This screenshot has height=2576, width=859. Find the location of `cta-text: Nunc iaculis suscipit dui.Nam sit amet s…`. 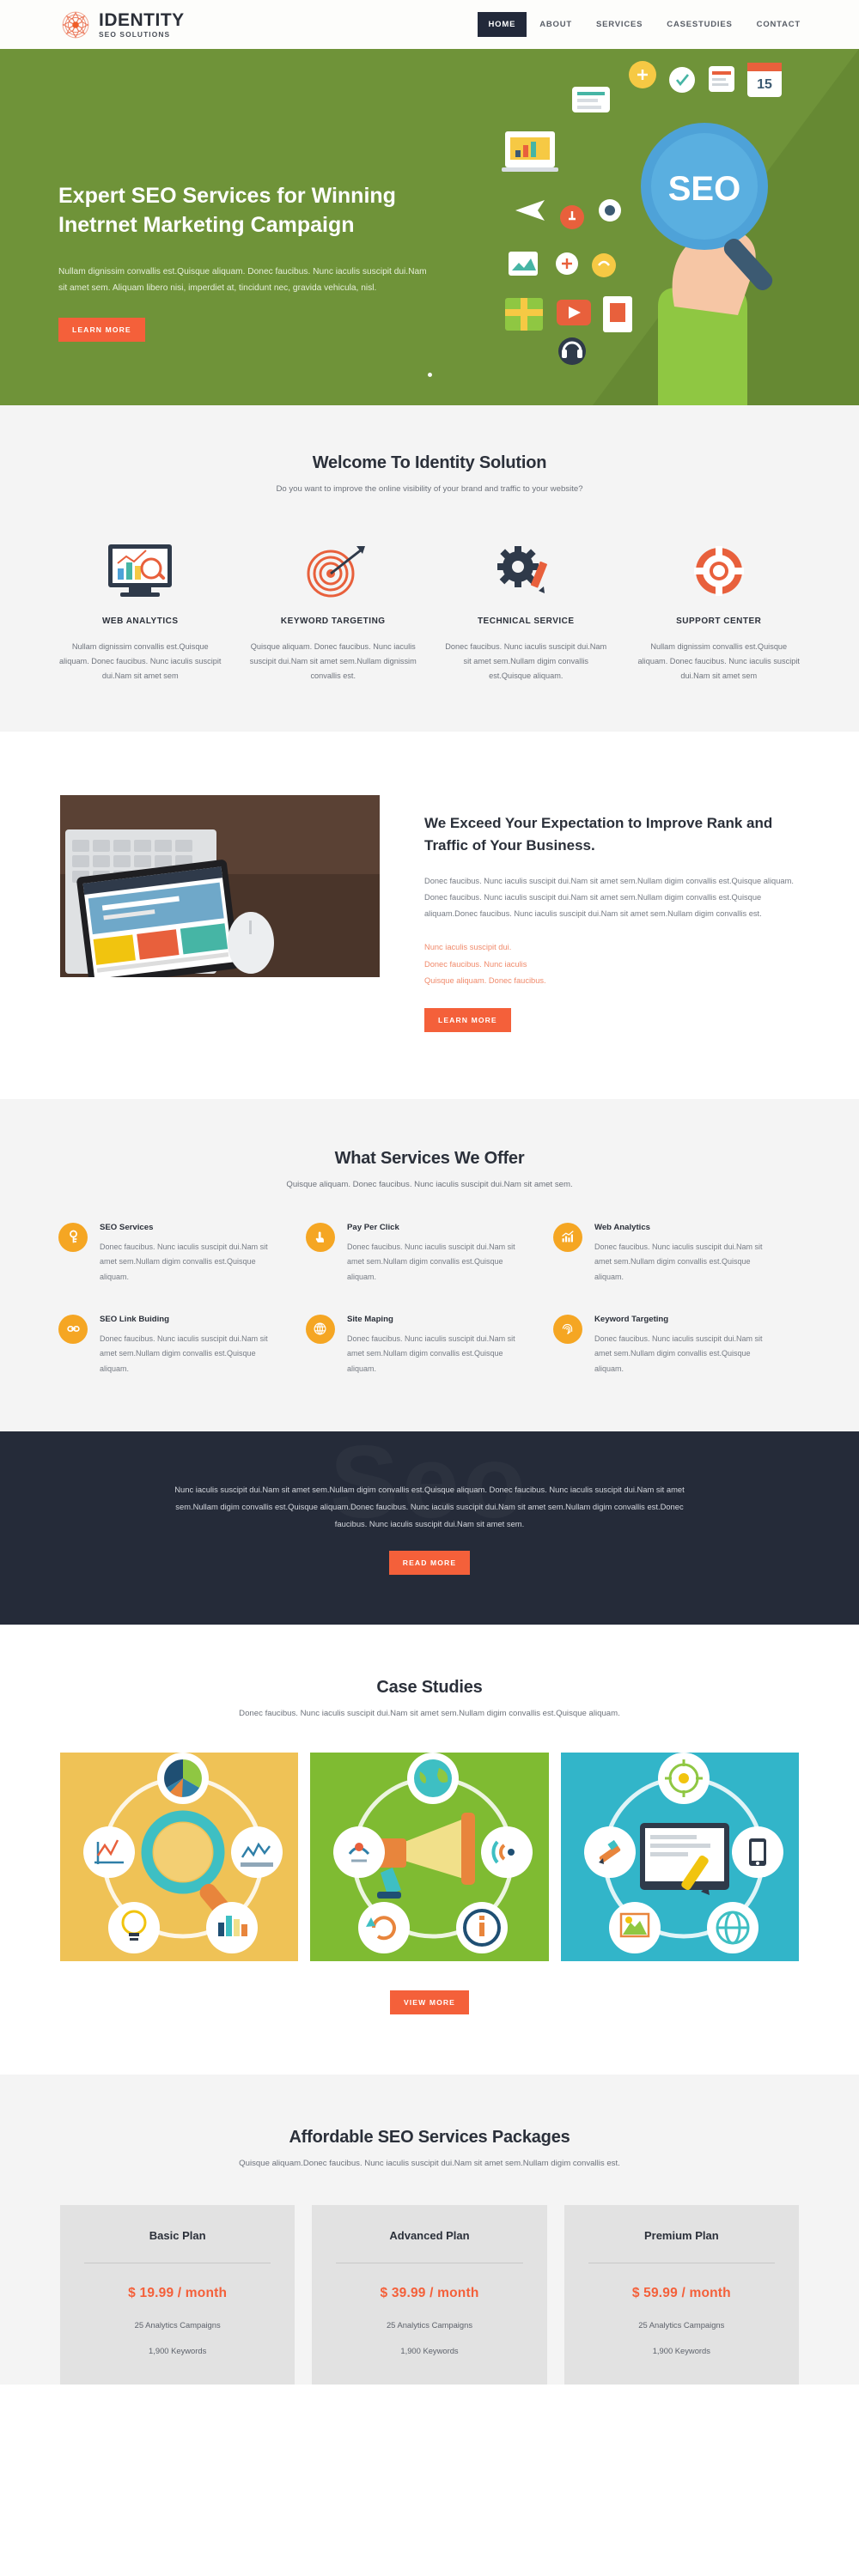

cta-text: Nunc iaculis suscipit dui.Nam sit amet s… is located at coordinates (430, 1506).